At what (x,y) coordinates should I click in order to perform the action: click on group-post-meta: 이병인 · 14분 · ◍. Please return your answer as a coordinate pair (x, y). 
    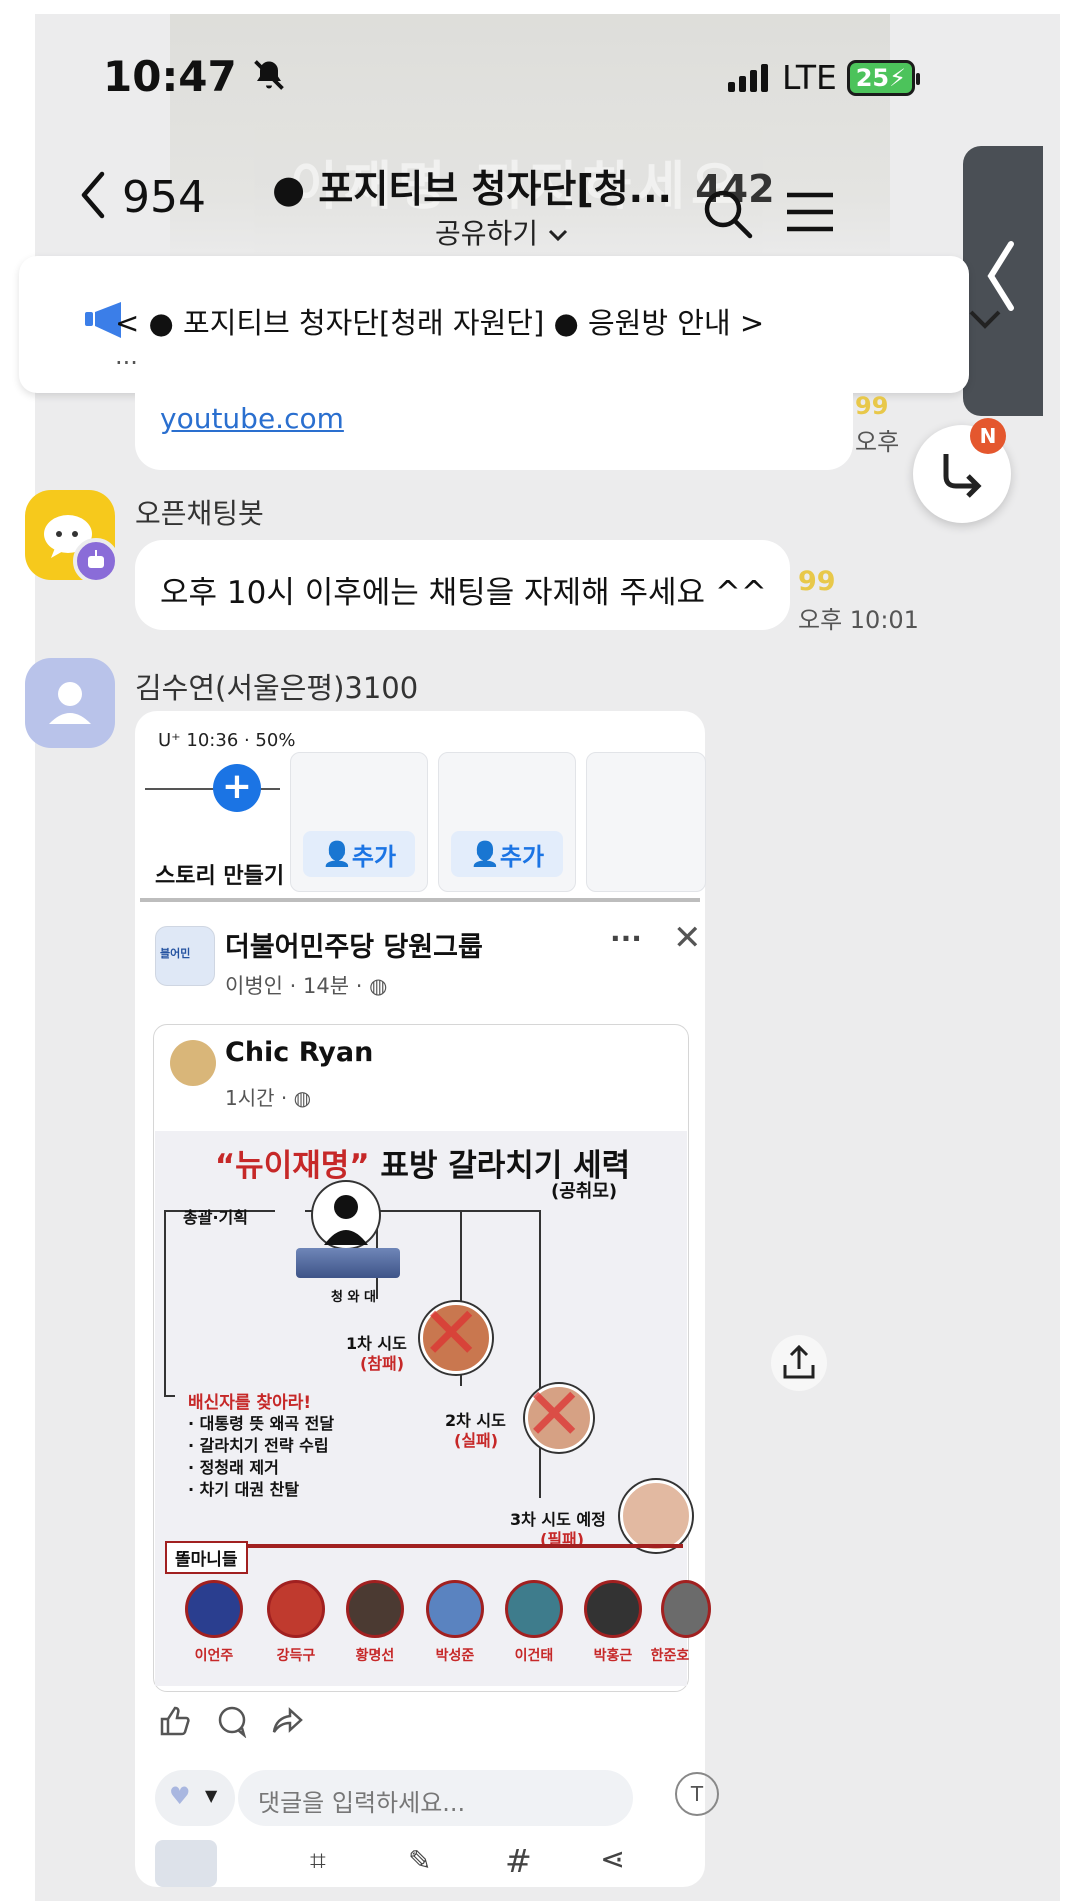
    Looking at the image, I should click on (306, 985).